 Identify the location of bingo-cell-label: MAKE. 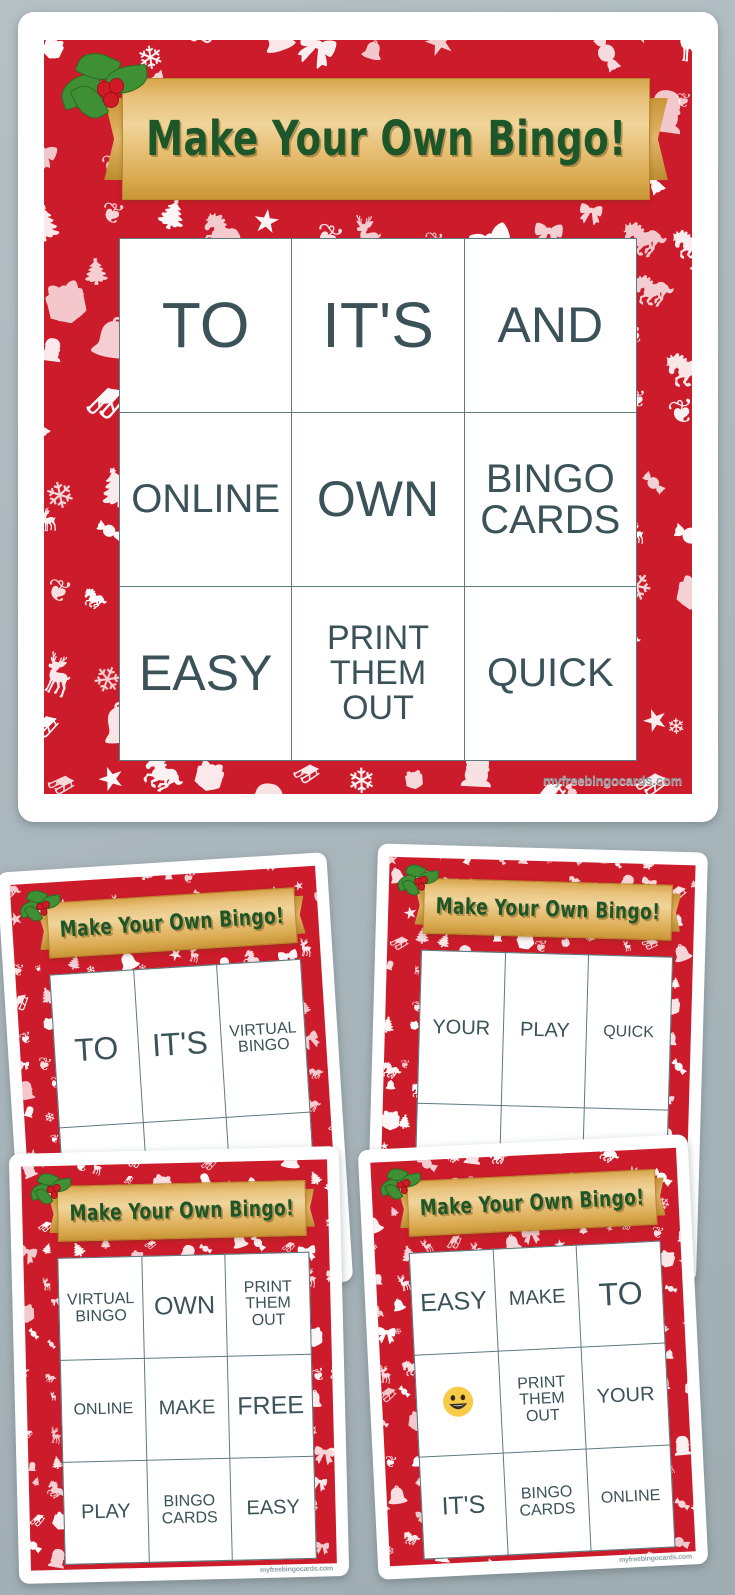
(187, 1408).